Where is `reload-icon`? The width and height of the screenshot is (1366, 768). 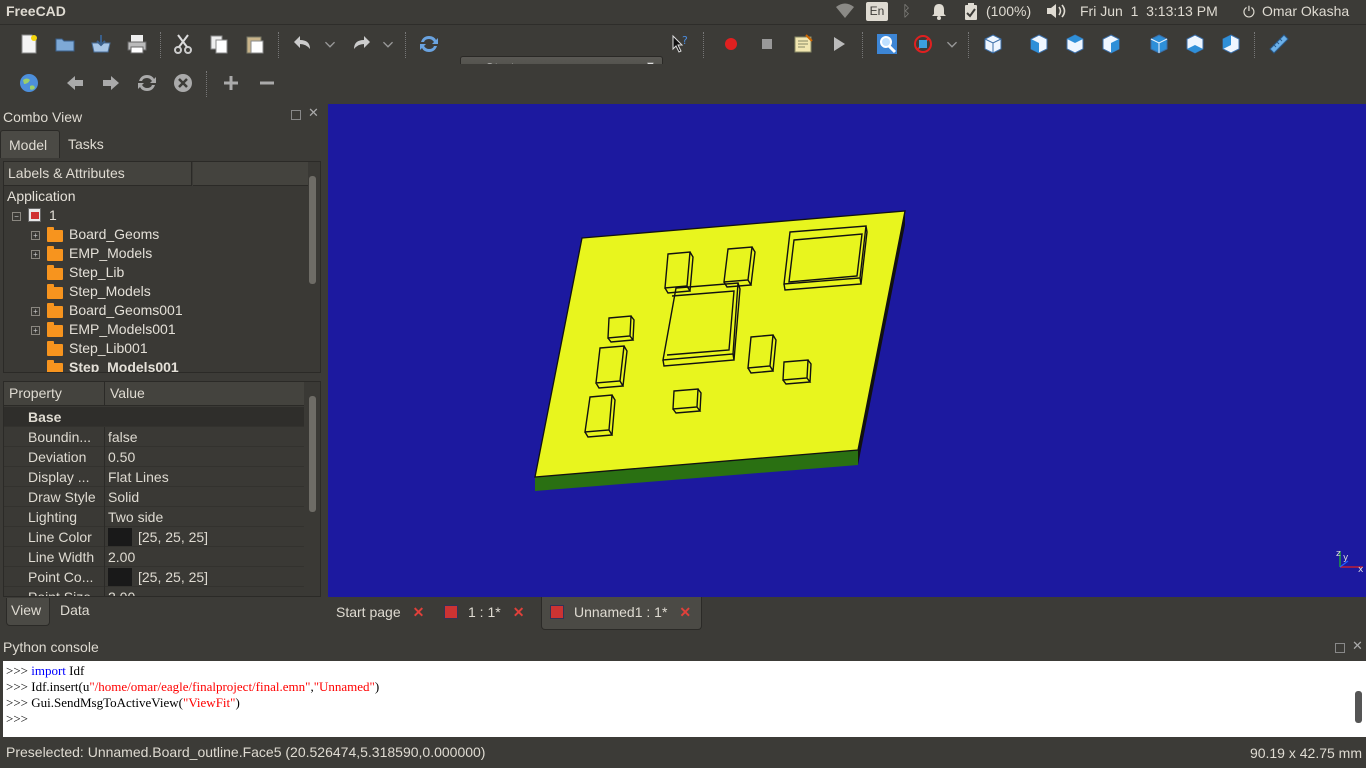
reload-icon is located at coordinates (147, 83).